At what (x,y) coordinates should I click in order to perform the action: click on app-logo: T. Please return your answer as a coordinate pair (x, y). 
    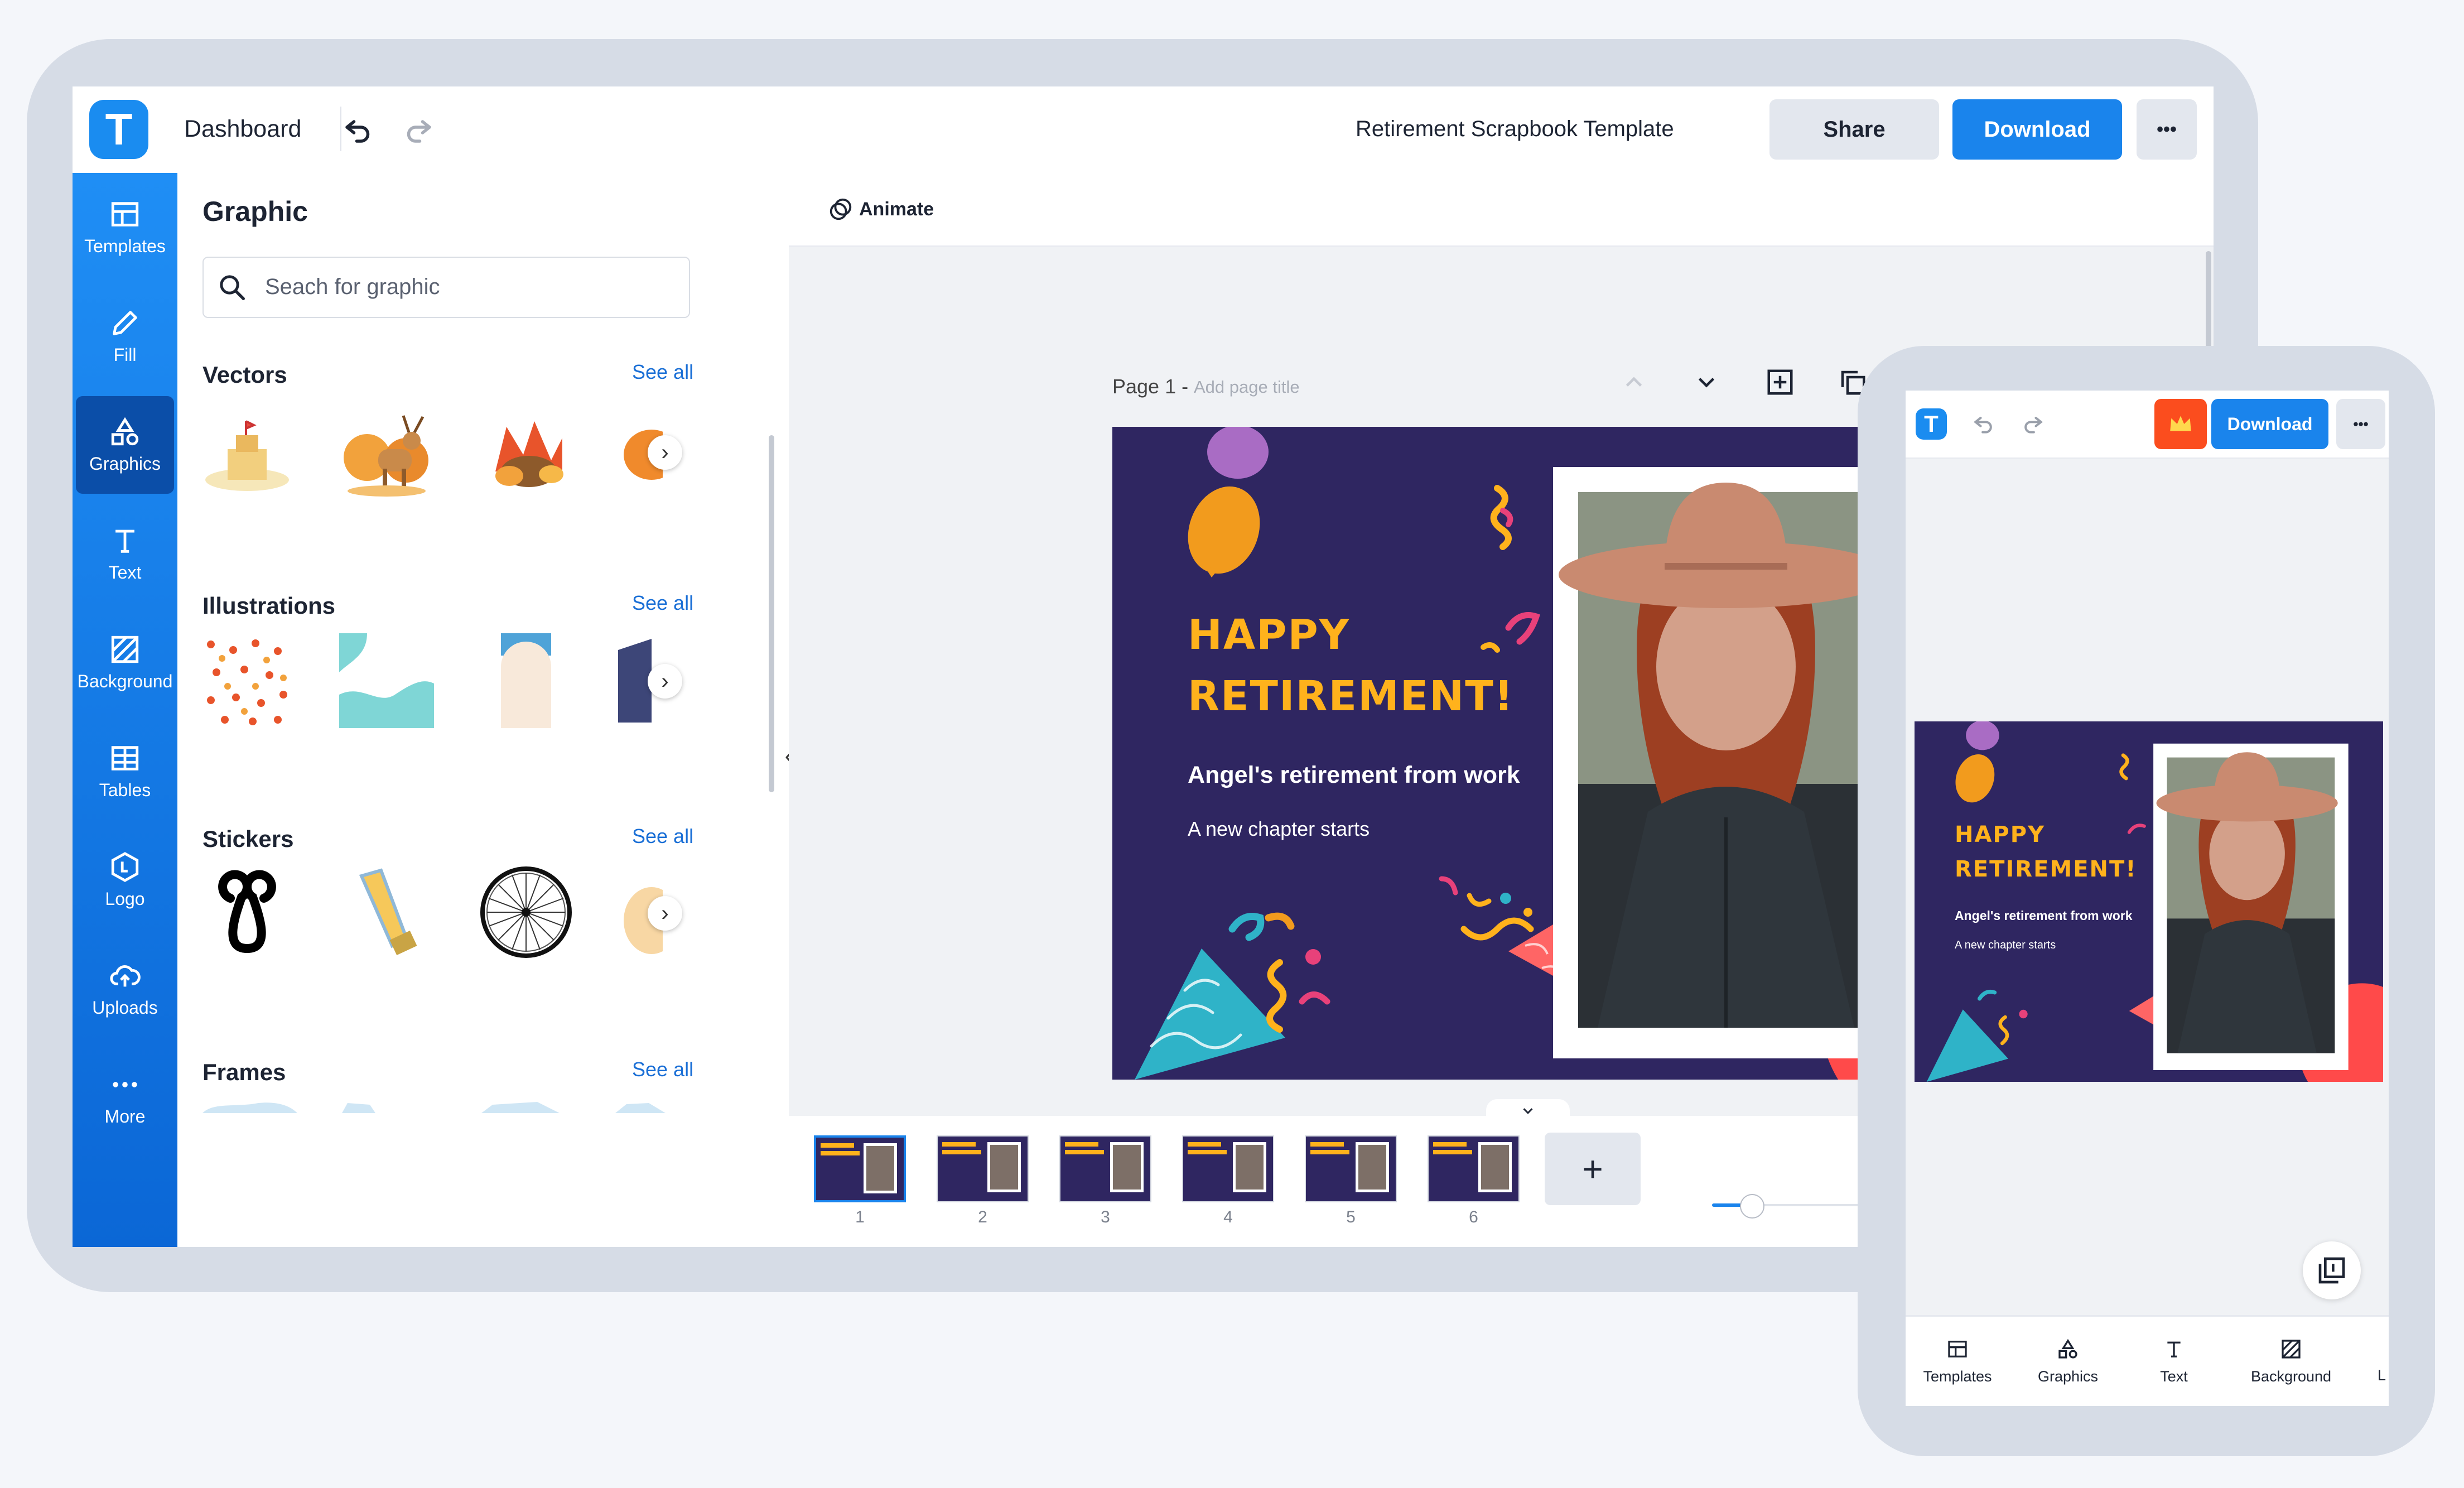
    Looking at the image, I should click on (119, 129).